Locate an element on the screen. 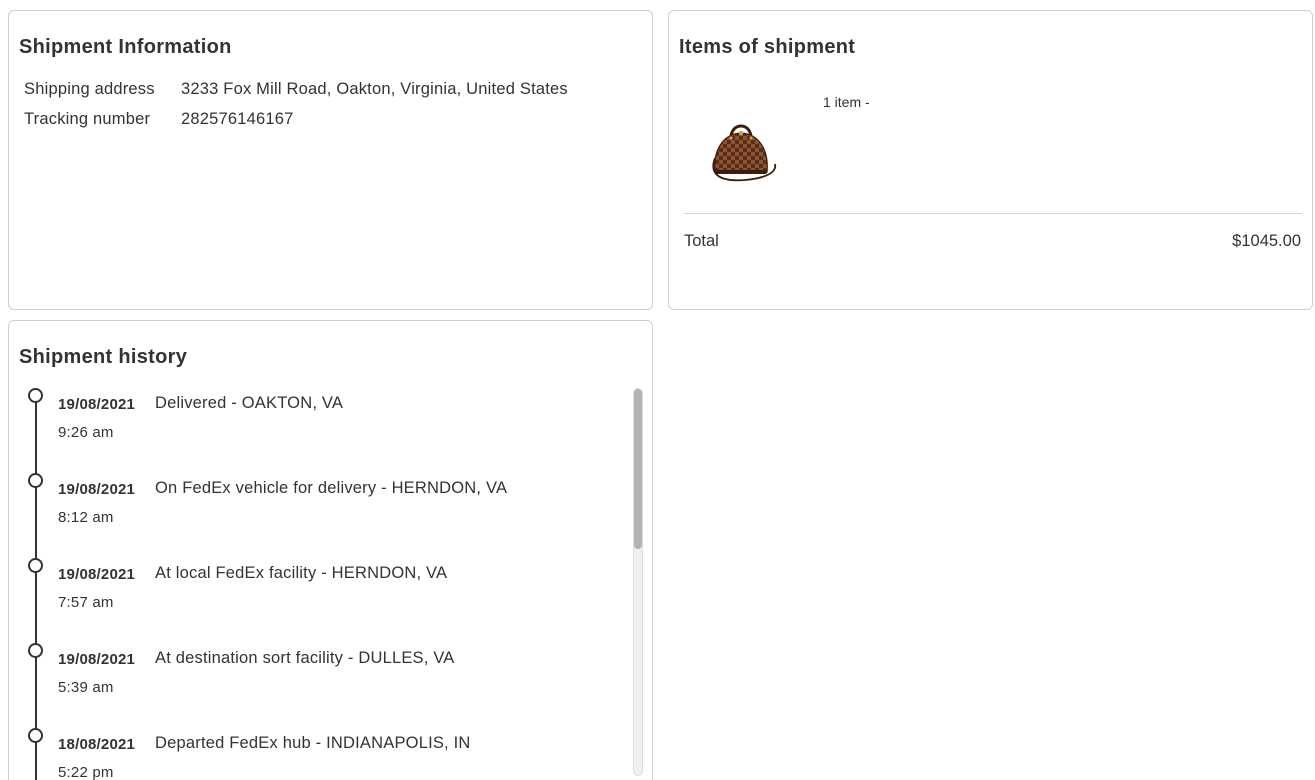  tracking-number-label: Tracking number is located at coordinates (87, 118).